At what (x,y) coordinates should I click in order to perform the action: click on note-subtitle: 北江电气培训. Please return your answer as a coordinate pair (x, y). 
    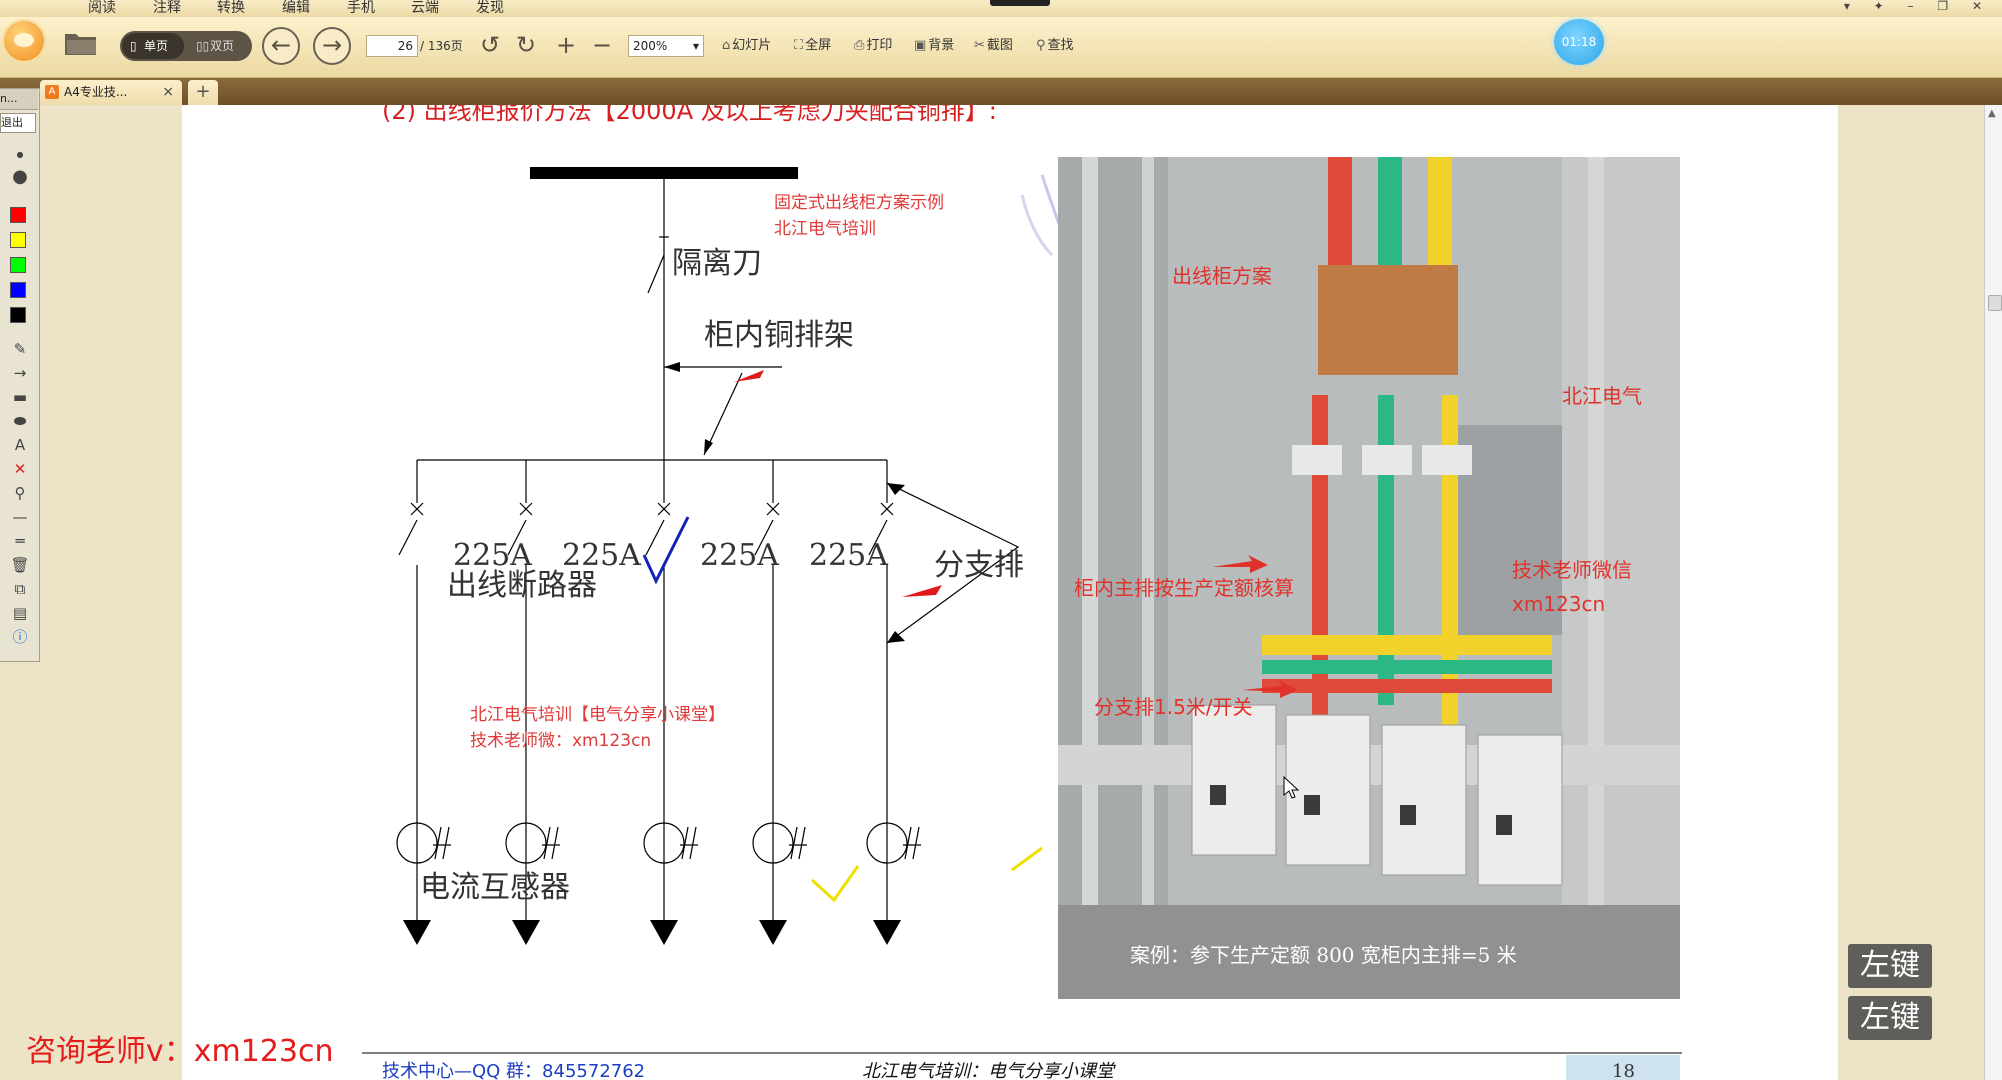
    Looking at the image, I should click on (825, 229).